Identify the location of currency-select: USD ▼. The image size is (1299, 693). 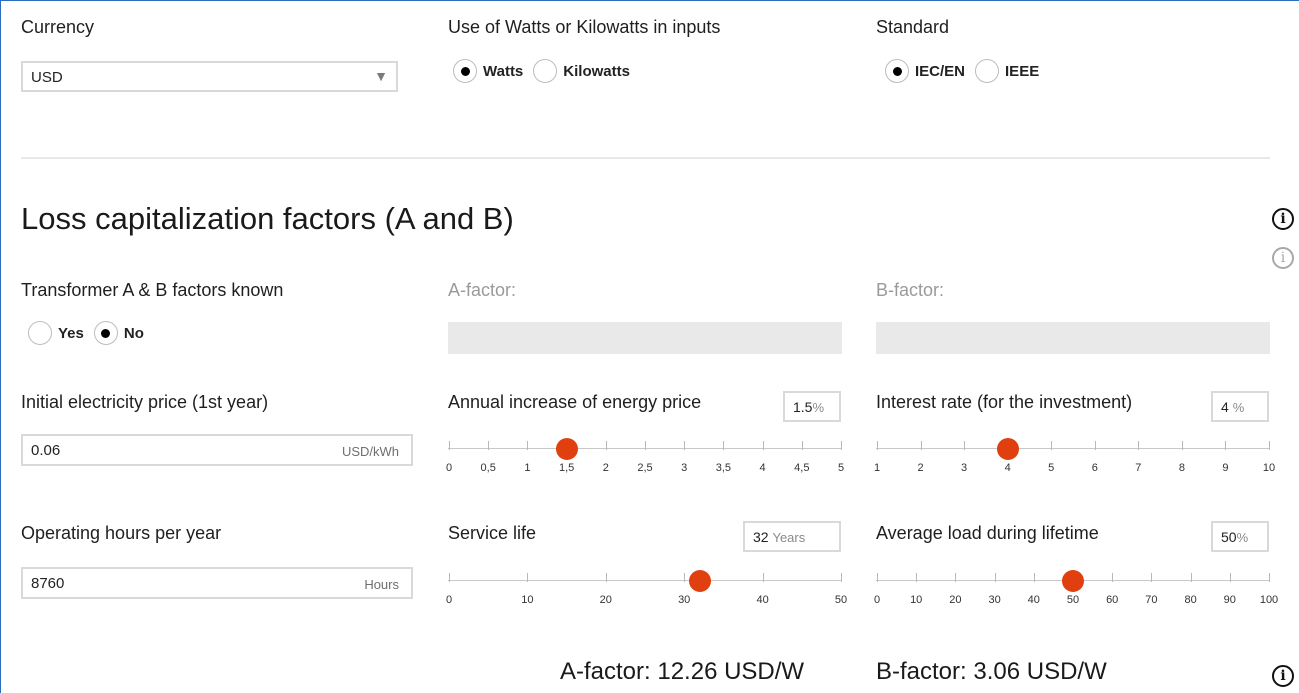
(209, 76).